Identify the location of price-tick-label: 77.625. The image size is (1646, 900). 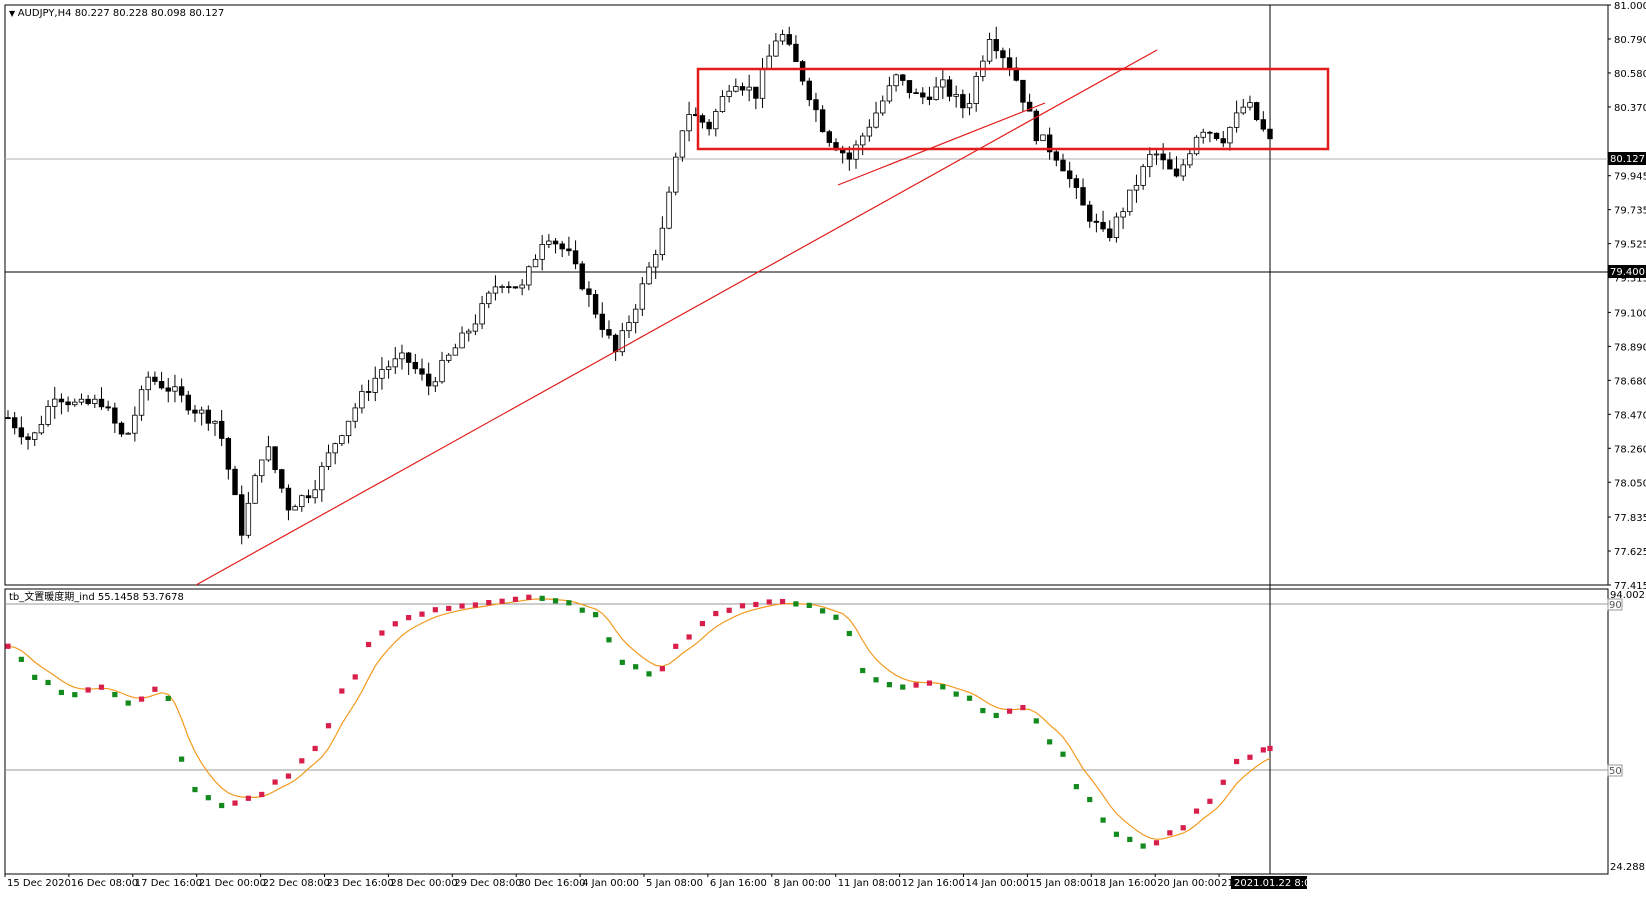
(1630, 552).